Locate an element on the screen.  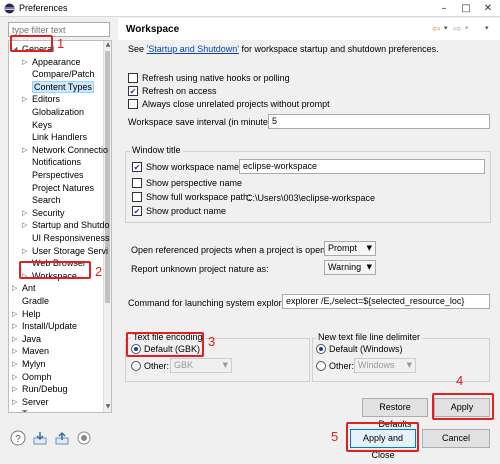
tree-item: ▷ Appearance is located at coordinates (51, 62).